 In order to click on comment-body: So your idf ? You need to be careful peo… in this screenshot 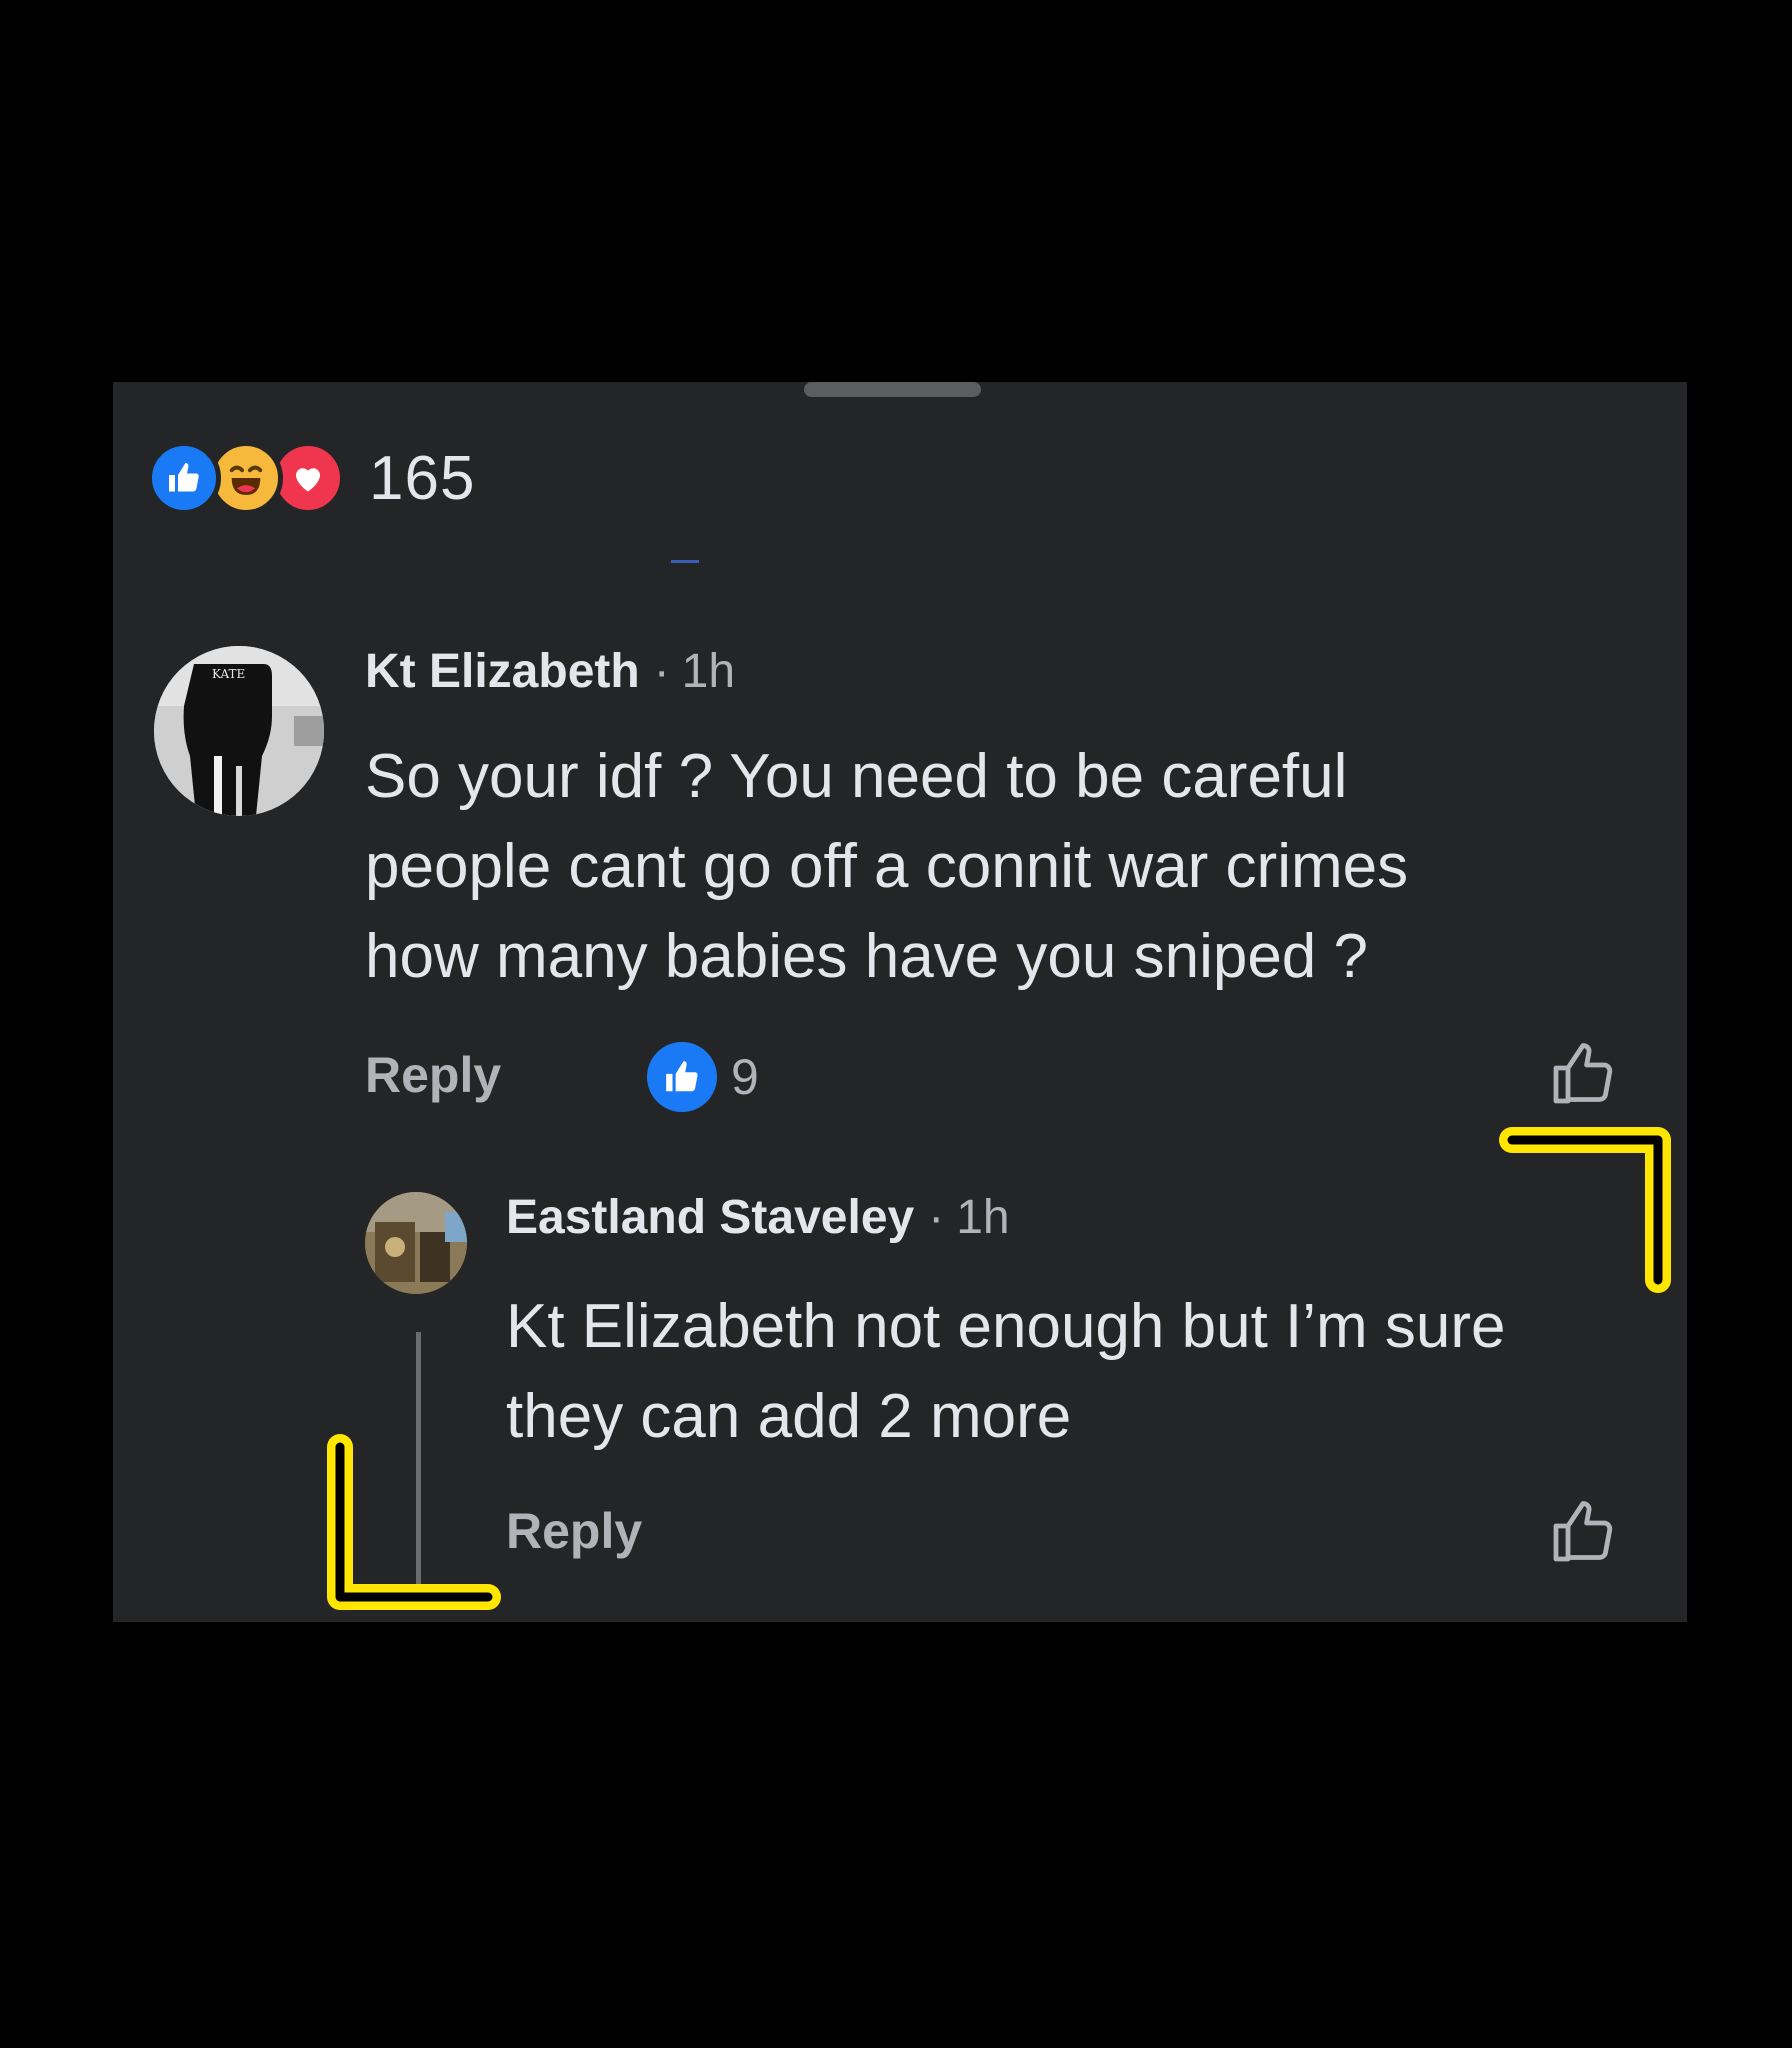, I will do `click(886, 867)`.